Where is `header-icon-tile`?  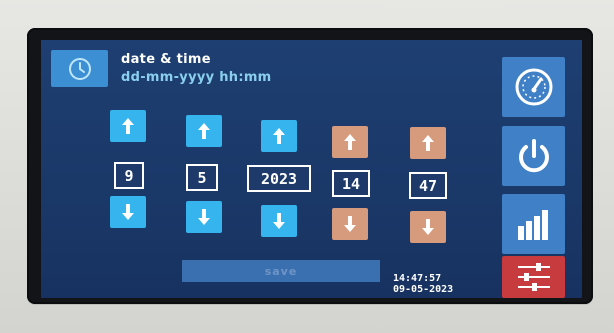 header-icon-tile is located at coordinates (79, 68).